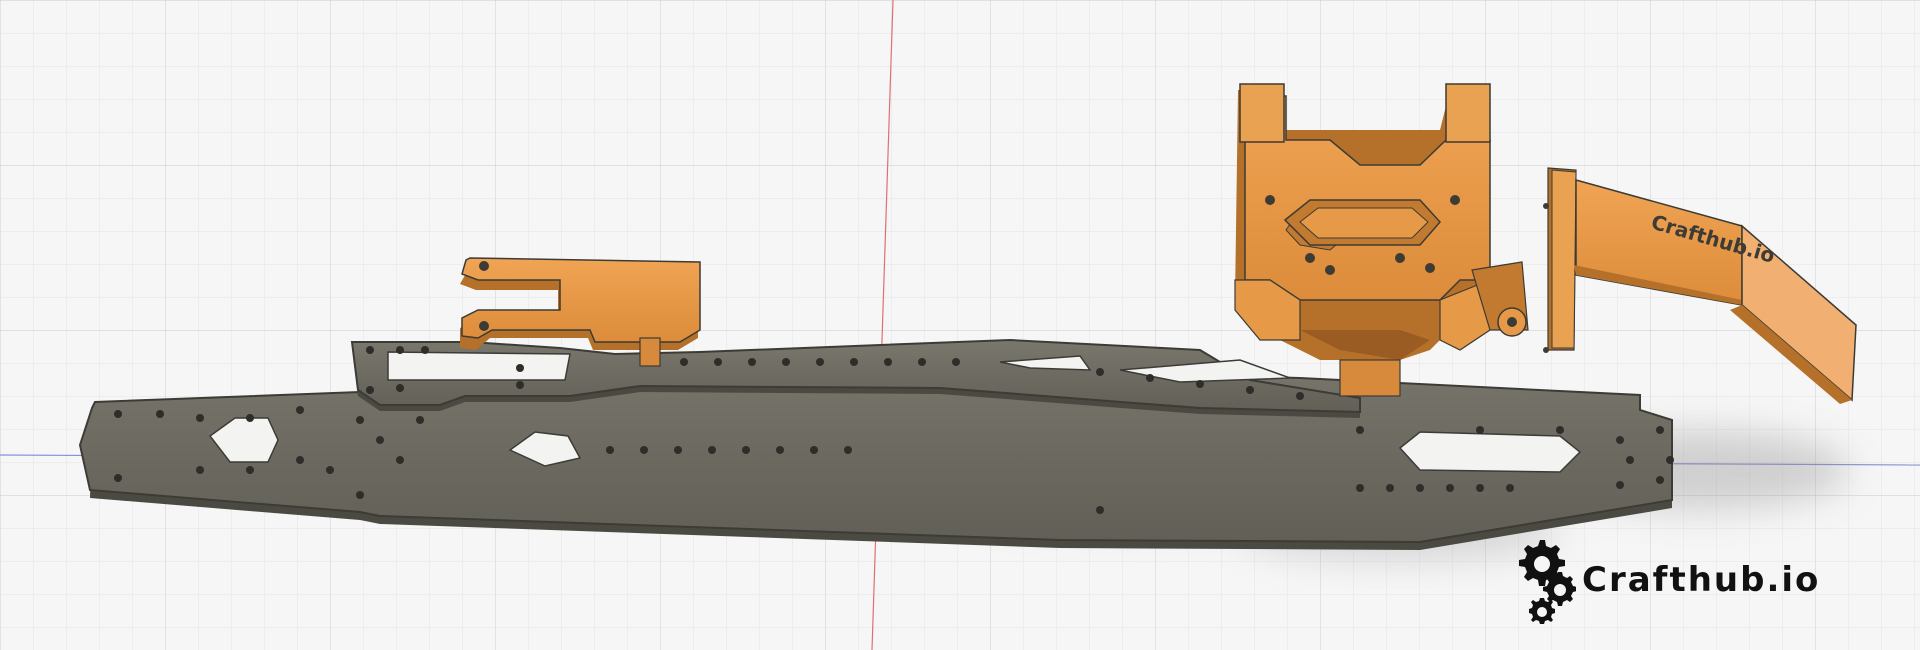 The height and width of the screenshot is (650, 1920). What do you see at coordinates (1547, 582) in the screenshot?
I see `gears-icon` at bounding box center [1547, 582].